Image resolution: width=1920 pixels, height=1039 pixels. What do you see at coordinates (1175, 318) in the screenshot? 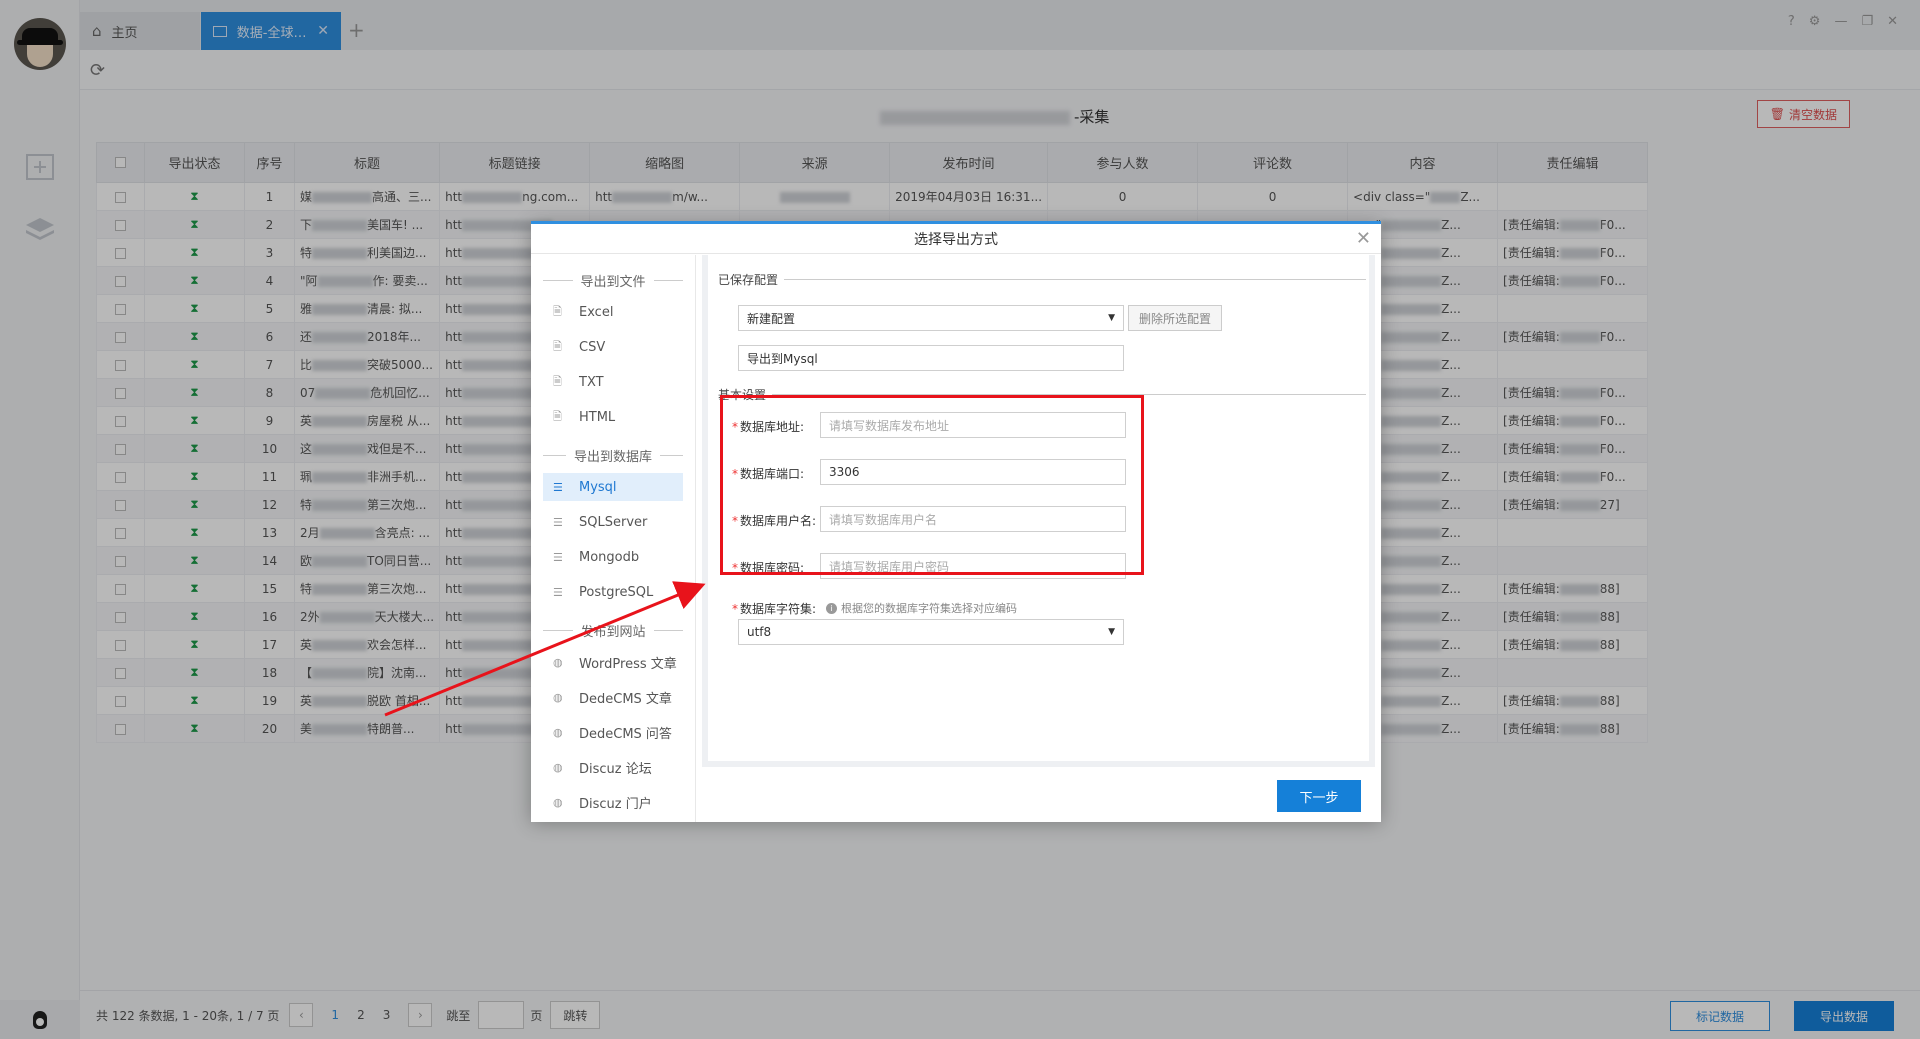
I see `delete-config-button: 删除所选配置` at bounding box center [1175, 318].